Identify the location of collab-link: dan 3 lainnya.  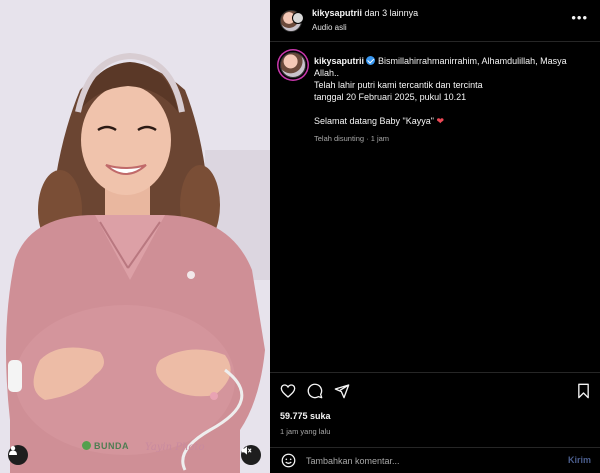
(392, 13).